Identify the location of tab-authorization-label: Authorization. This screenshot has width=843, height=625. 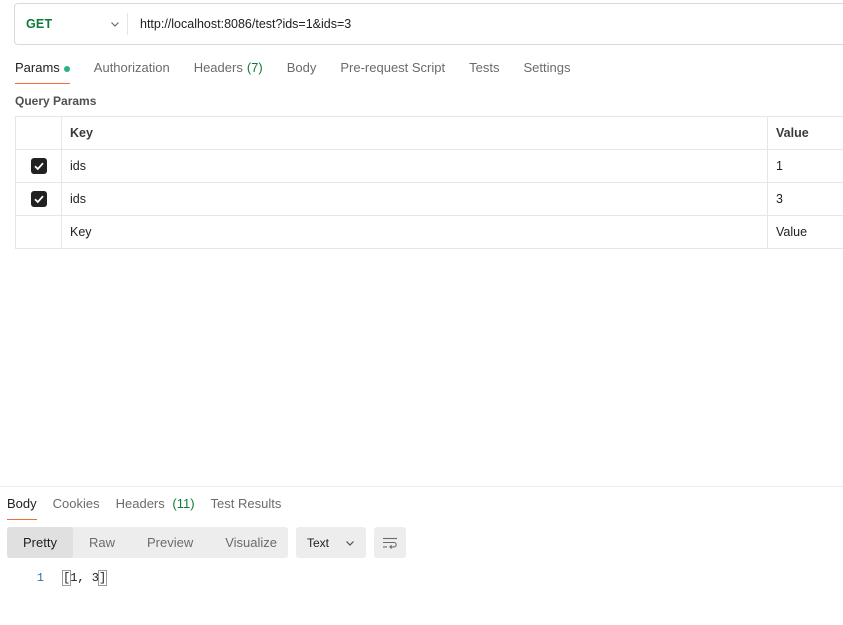
(131, 67).